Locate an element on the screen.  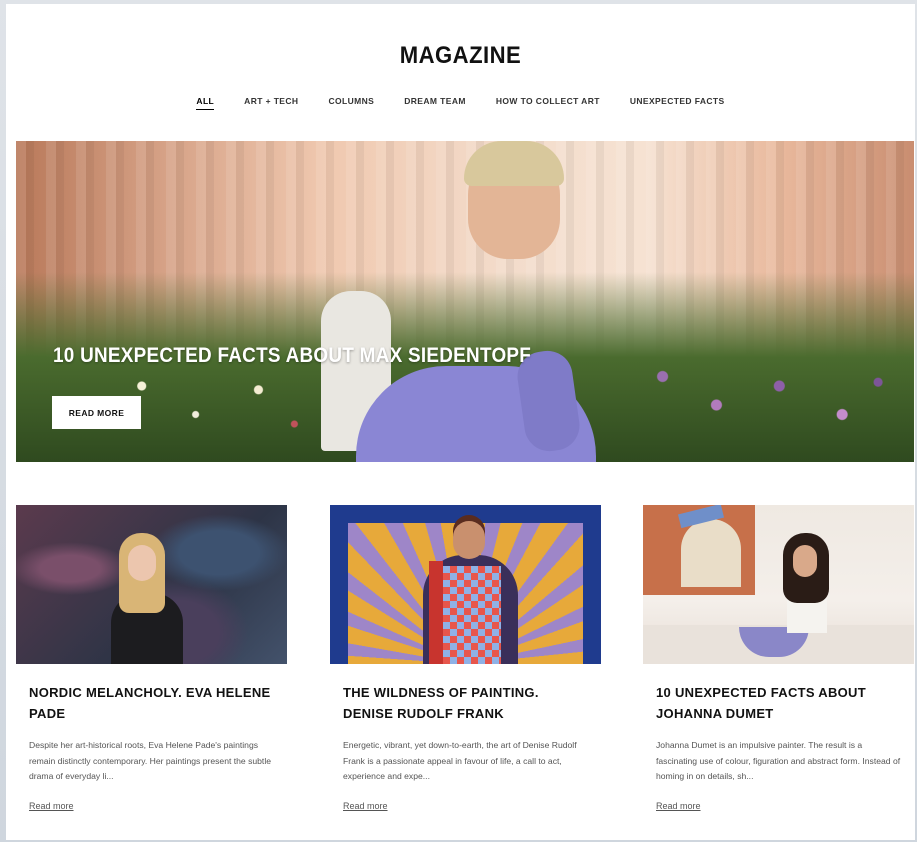
article-title: NORDIC MELANCHOLY. EVA HELENE PADE is located at coordinates (151, 703).